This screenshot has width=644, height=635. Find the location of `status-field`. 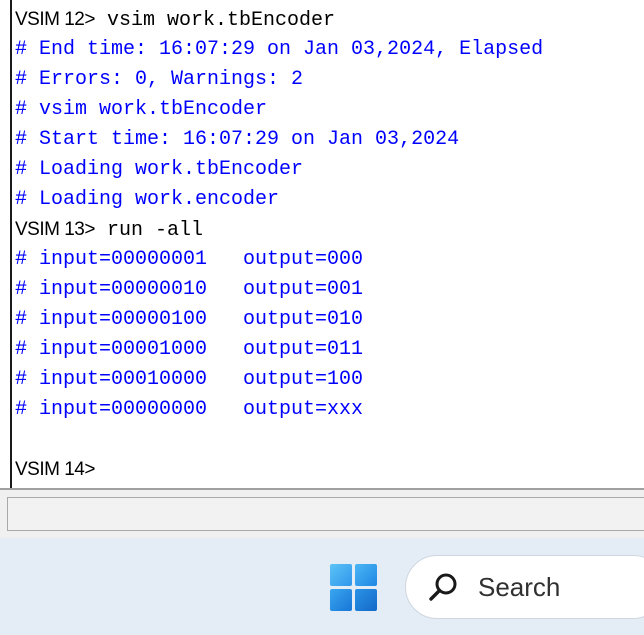

status-field is located at coordinates (325, 514).